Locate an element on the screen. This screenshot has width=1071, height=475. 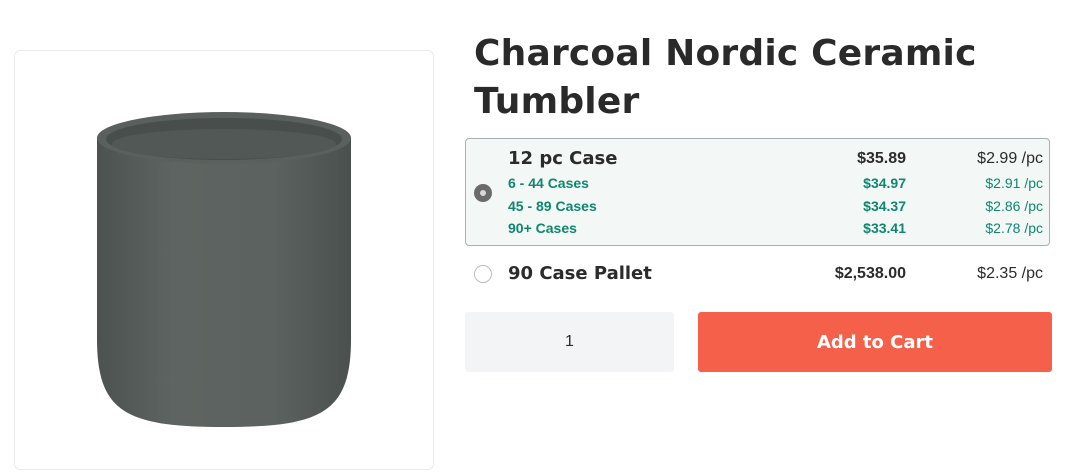
option-unit-price-case: $2.99 /pc is located at coordinates (1010, 158).